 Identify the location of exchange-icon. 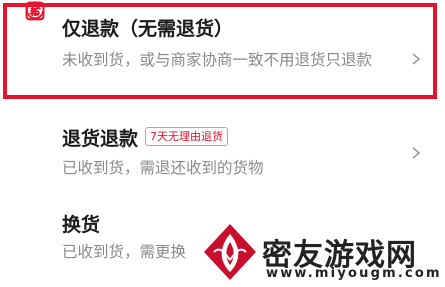
(35, 11).